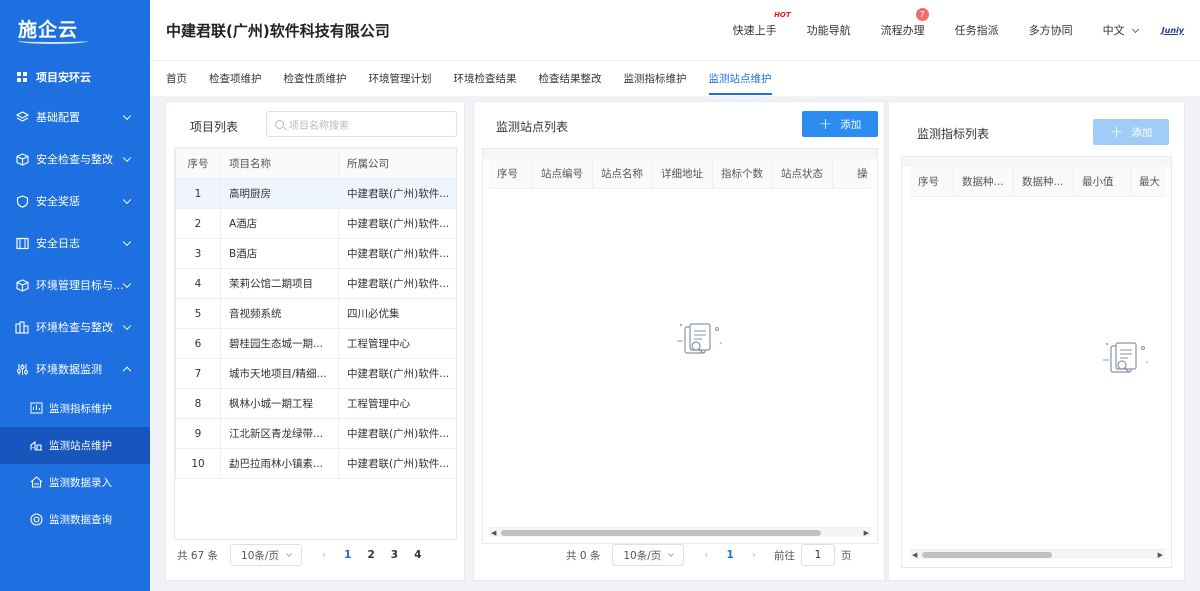 This screenshot has width=1200, height=591. Describe the element at coordinates (279, 193) in the screenshot. I see `cell-name: 高明厨房` at that location.